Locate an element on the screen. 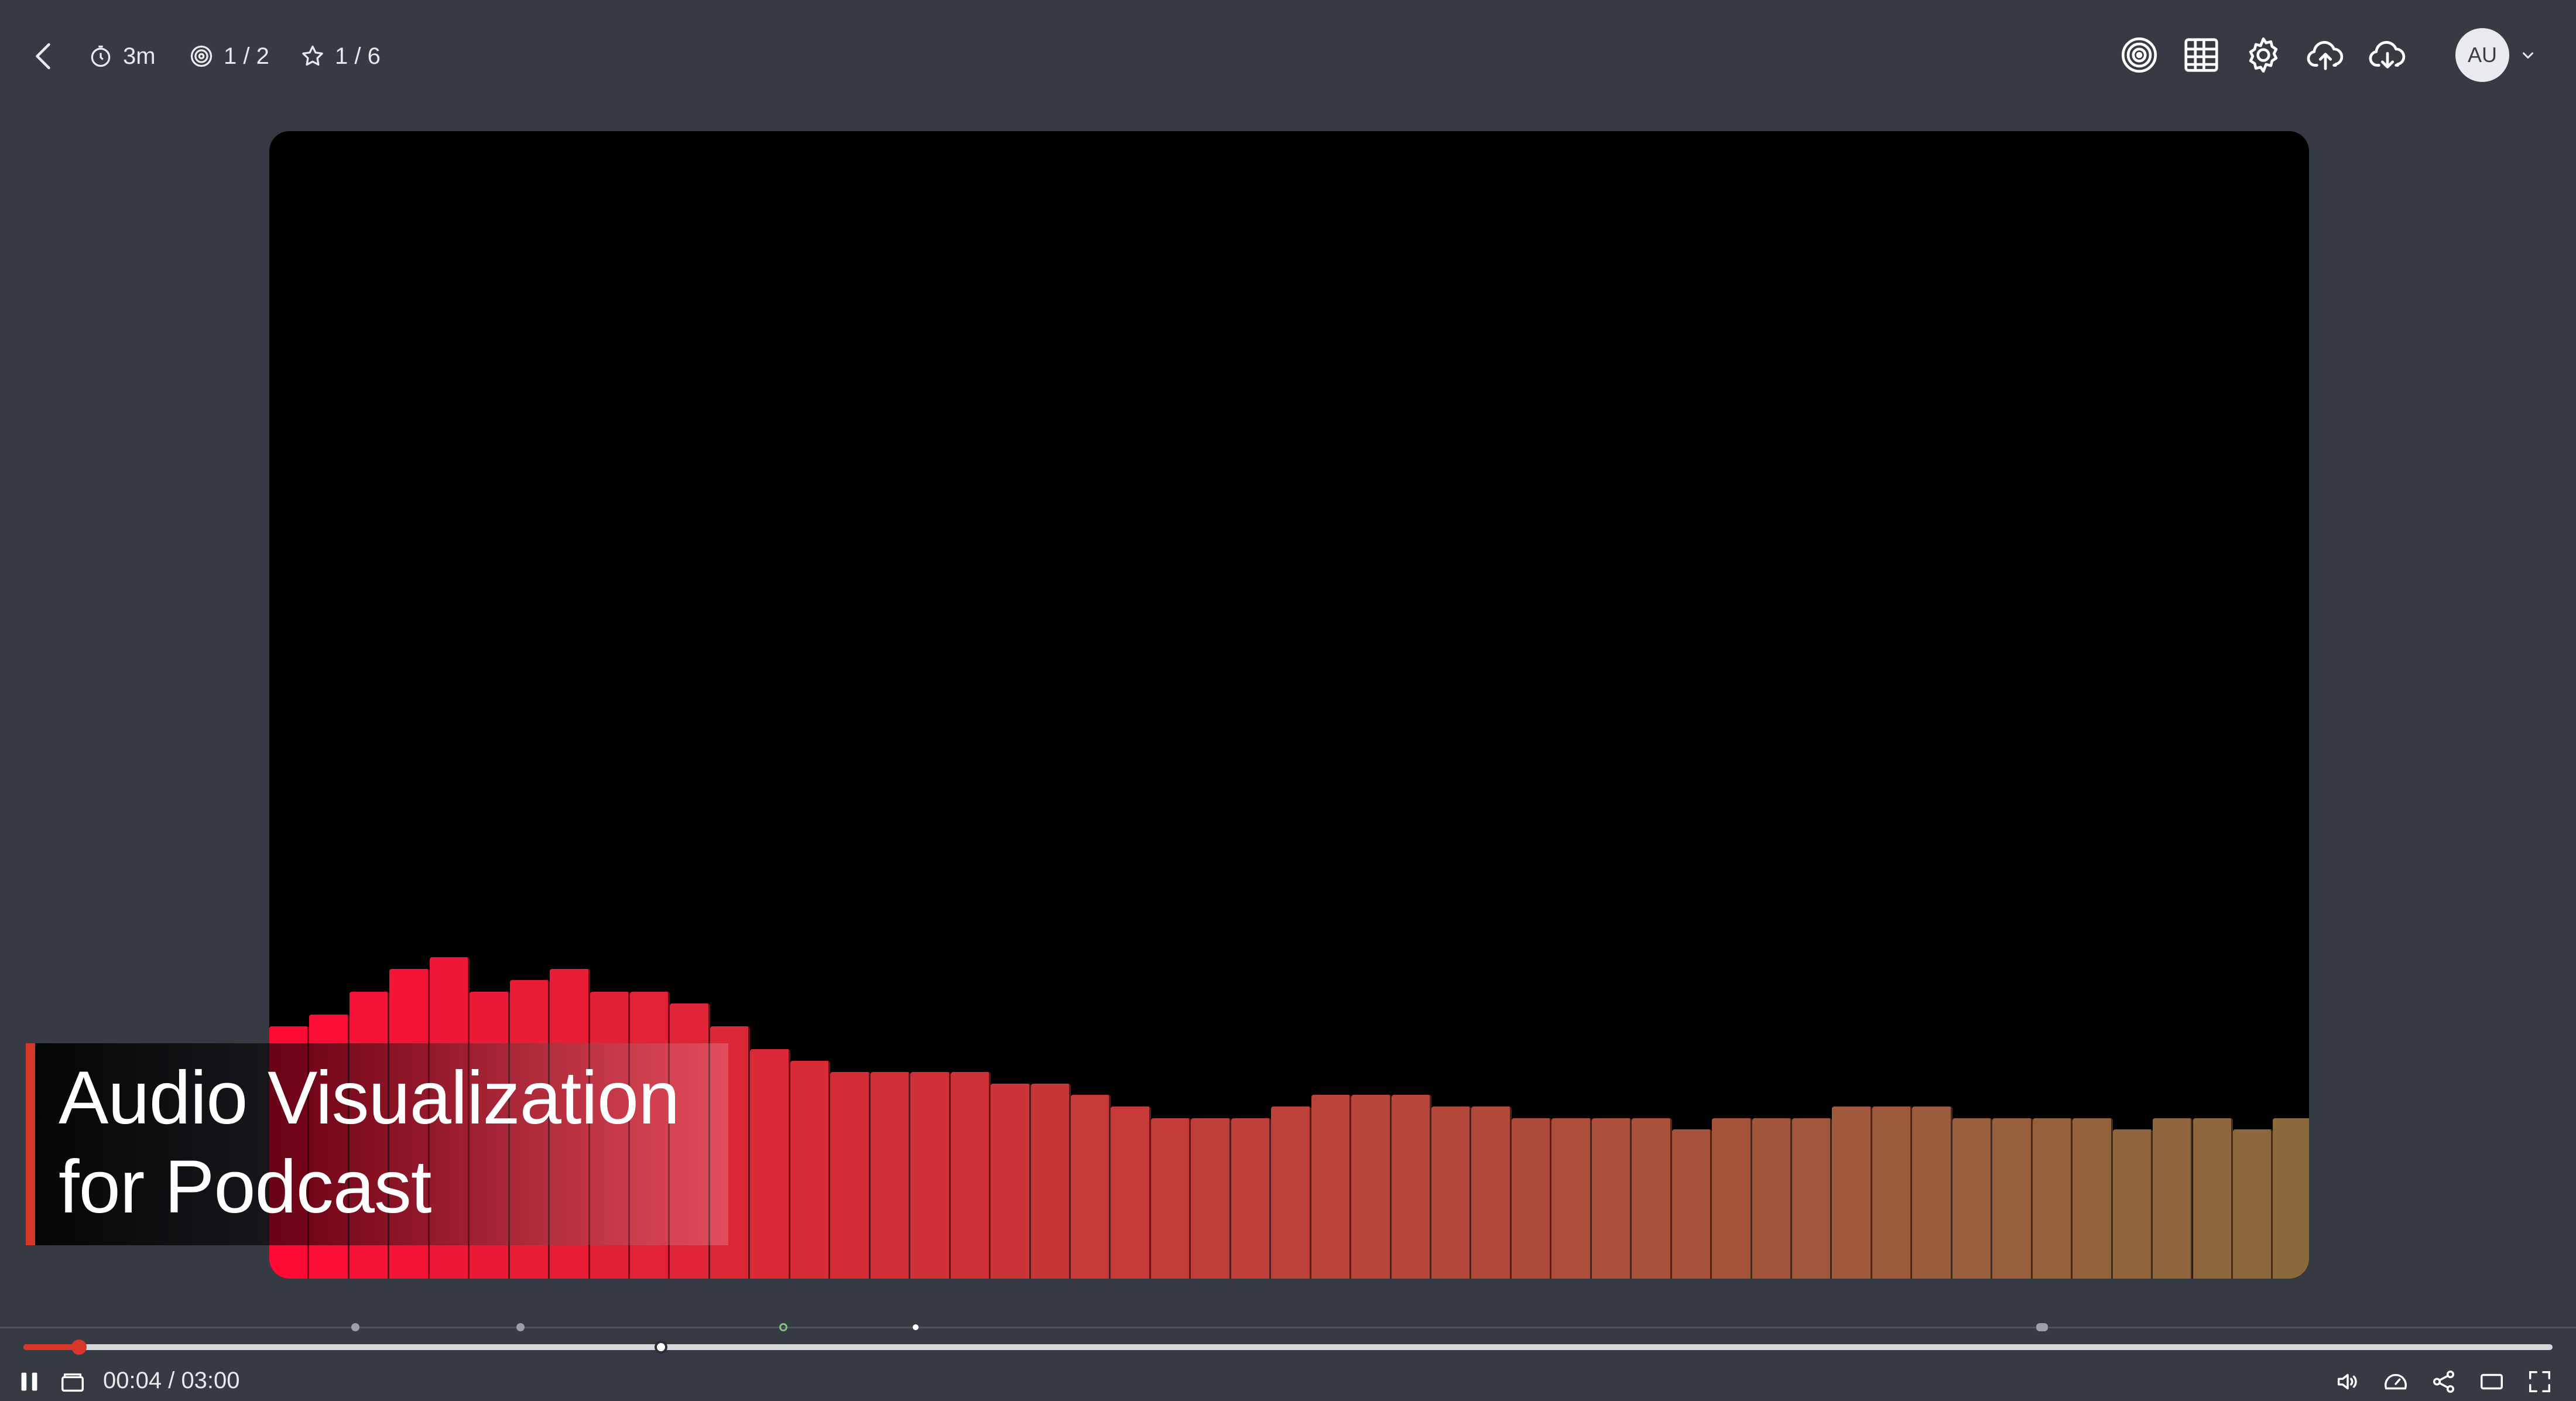 This screenshot has height=1401, width=2576. playback-speed-button is located at coordinates (2395, 1381).